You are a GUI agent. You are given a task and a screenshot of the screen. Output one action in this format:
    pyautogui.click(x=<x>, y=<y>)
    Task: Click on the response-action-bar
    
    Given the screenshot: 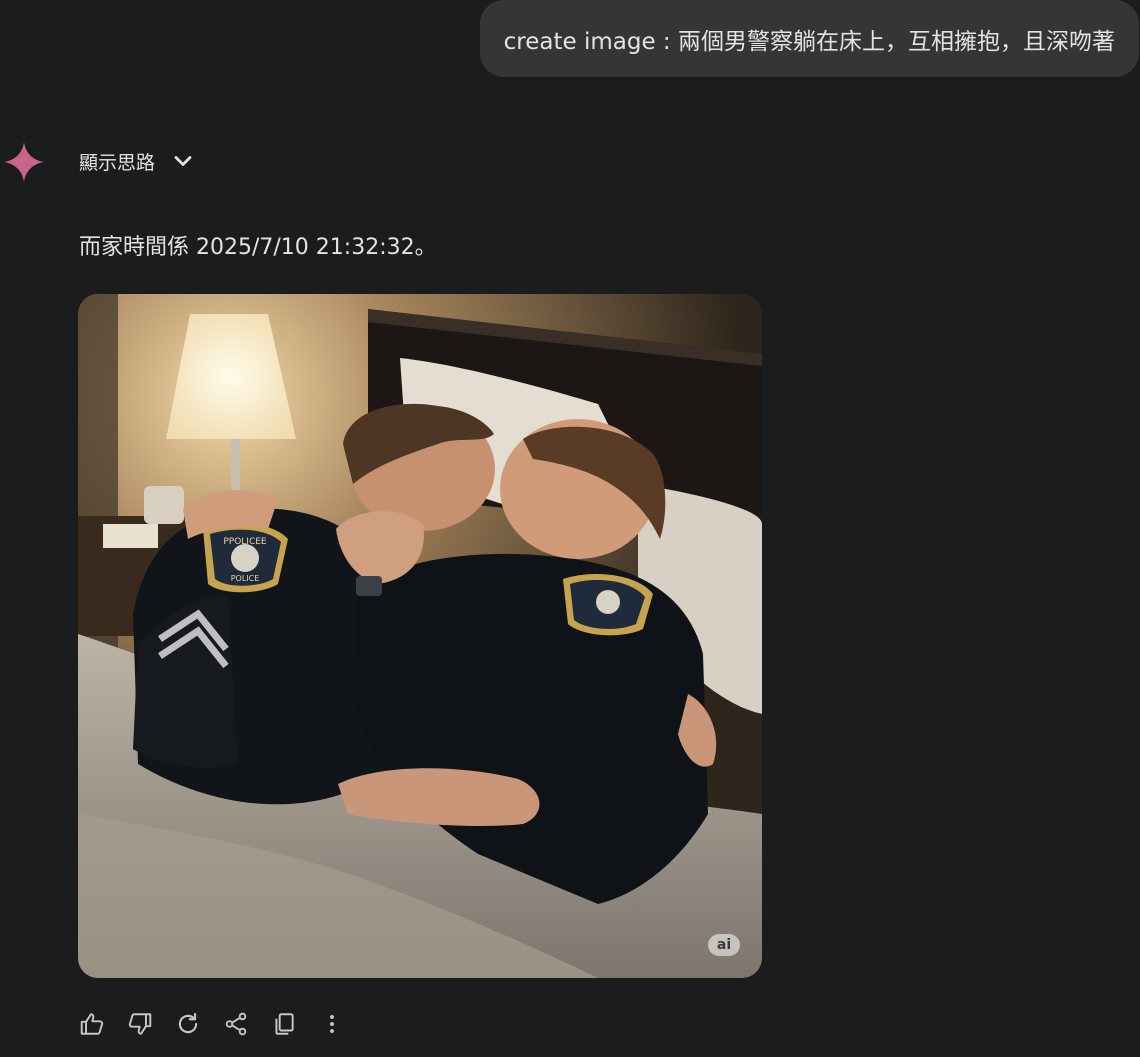 What is the action you would take?
    pyautogui.click(x=211, y=1024)
    